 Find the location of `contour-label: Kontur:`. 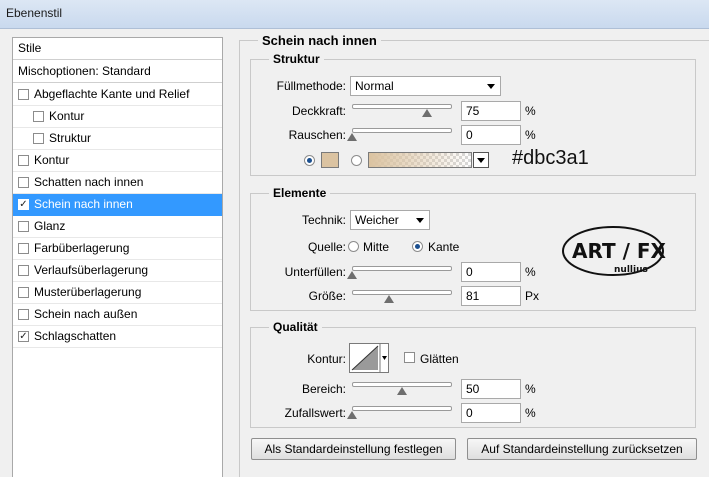

contour-label: Kontur: is located at coordinates (326, 359).